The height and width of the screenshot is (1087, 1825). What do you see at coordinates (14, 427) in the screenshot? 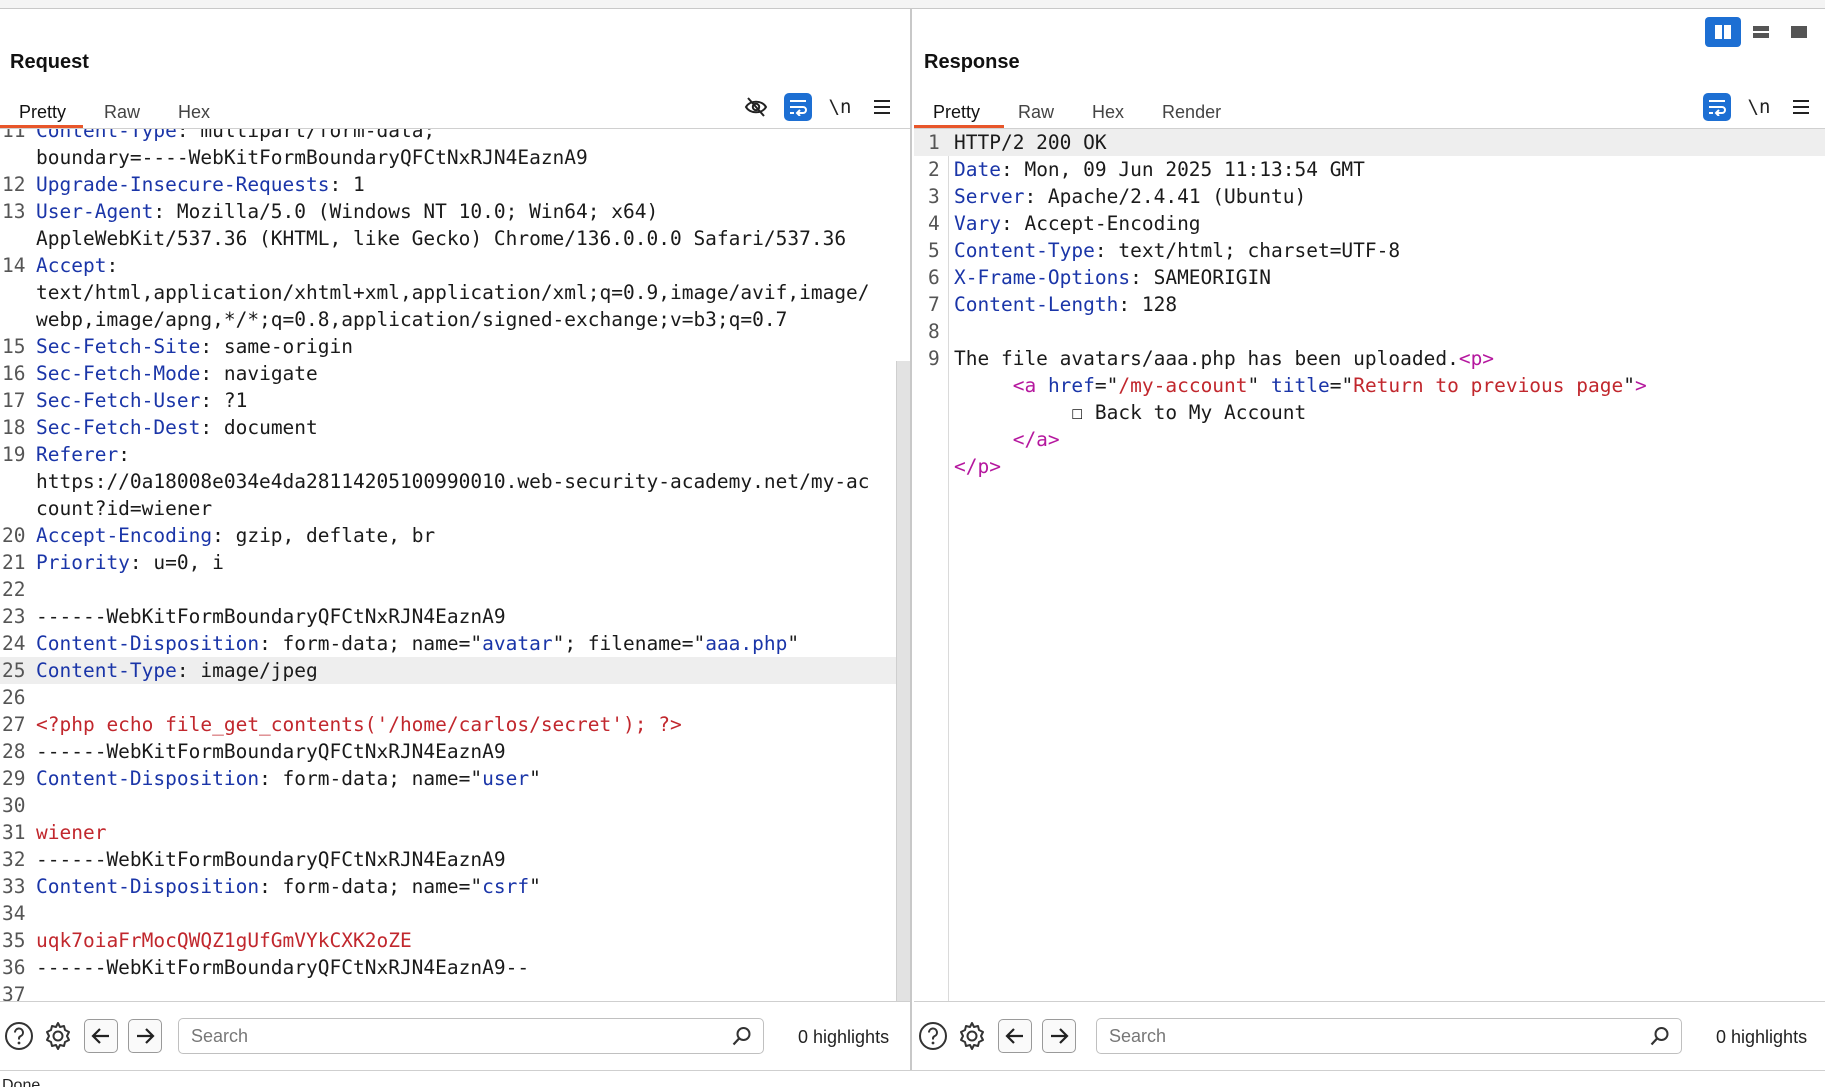
I see `line-number: 18` at bounding box center [14, 427].